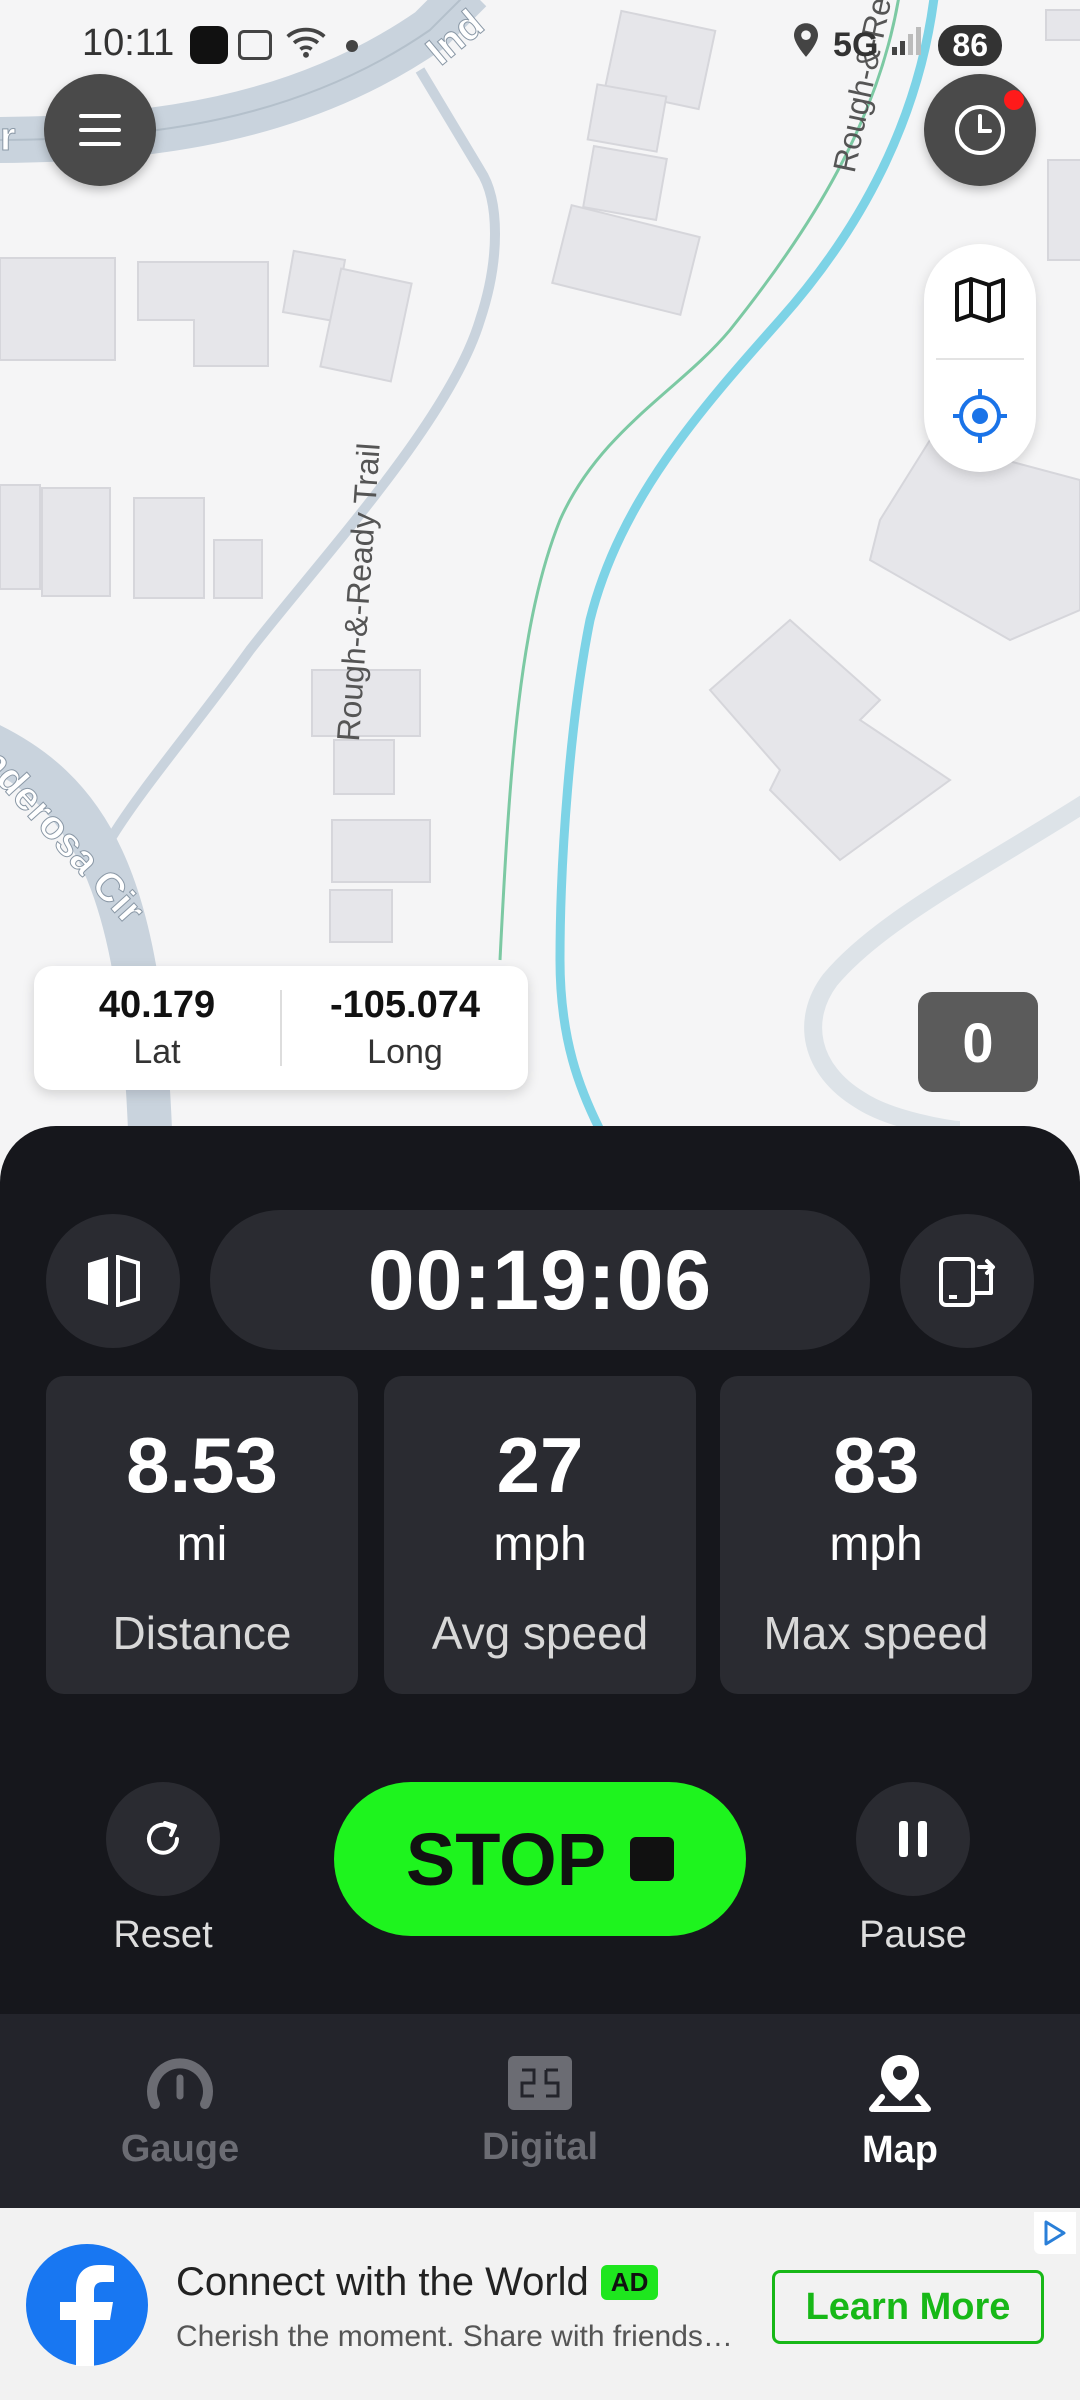 The height and width of the screenshot is (2400, 1080). I want to click on pause-icon, so click(913, 1839).